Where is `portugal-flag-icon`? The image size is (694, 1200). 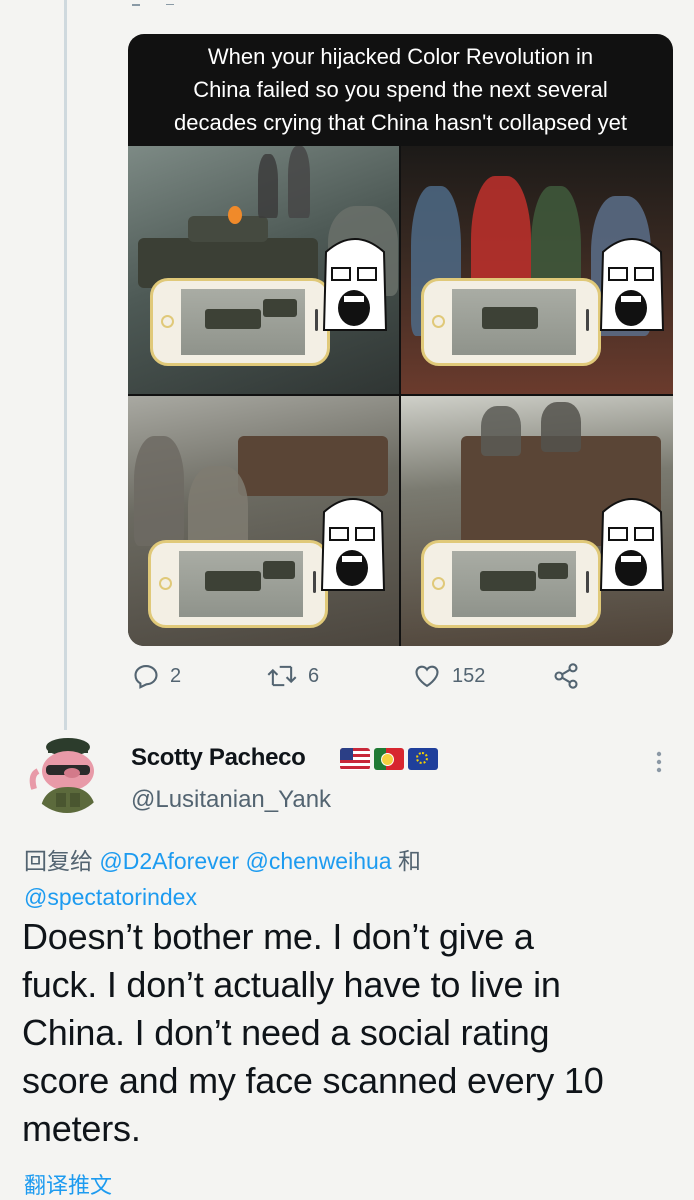
portugal-flag-icon is located at coordinates (389, 759).